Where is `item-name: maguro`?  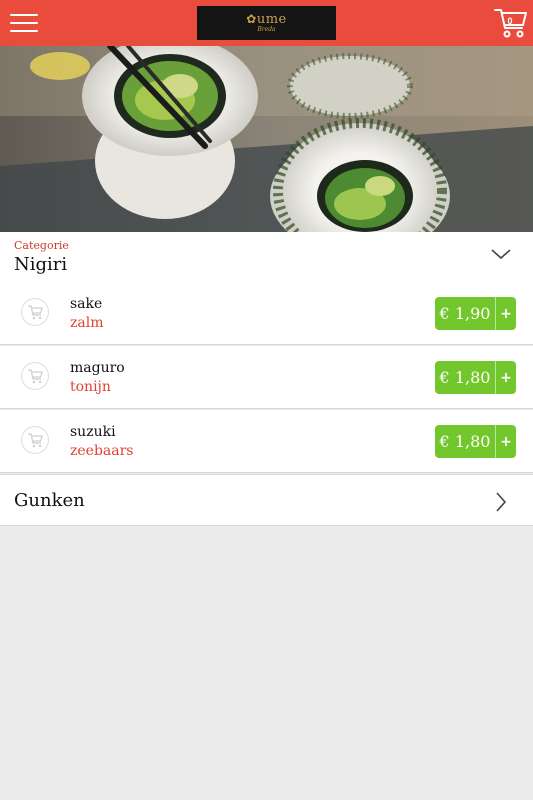 item-name: maguro is located at coordinates (97, 368).